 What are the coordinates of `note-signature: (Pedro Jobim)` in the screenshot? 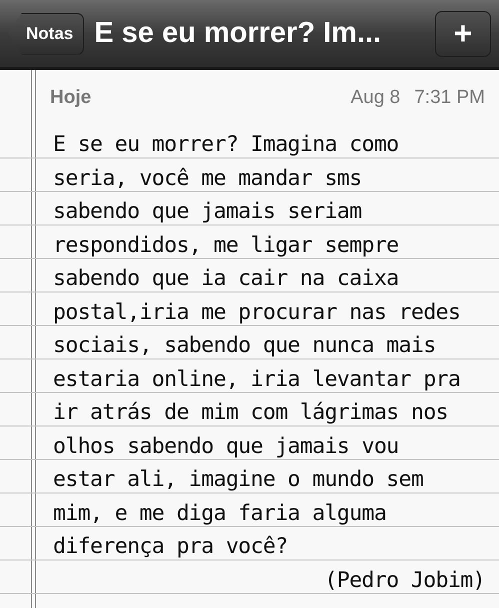 It's located at (404, 580).